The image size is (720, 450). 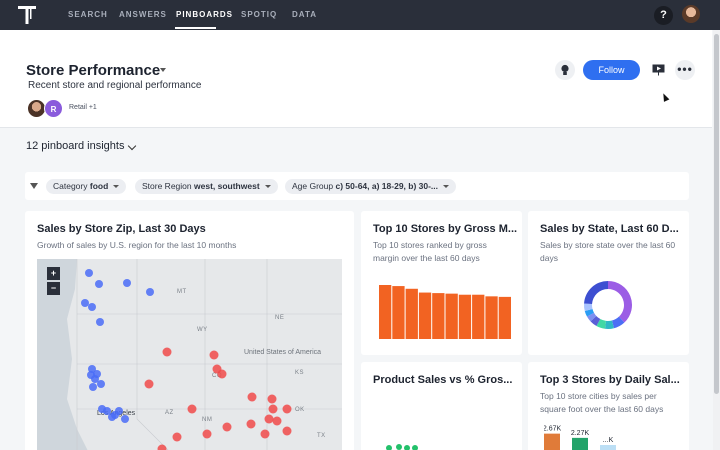 I want to click on map-label: KS, so click(x=299, y=373).